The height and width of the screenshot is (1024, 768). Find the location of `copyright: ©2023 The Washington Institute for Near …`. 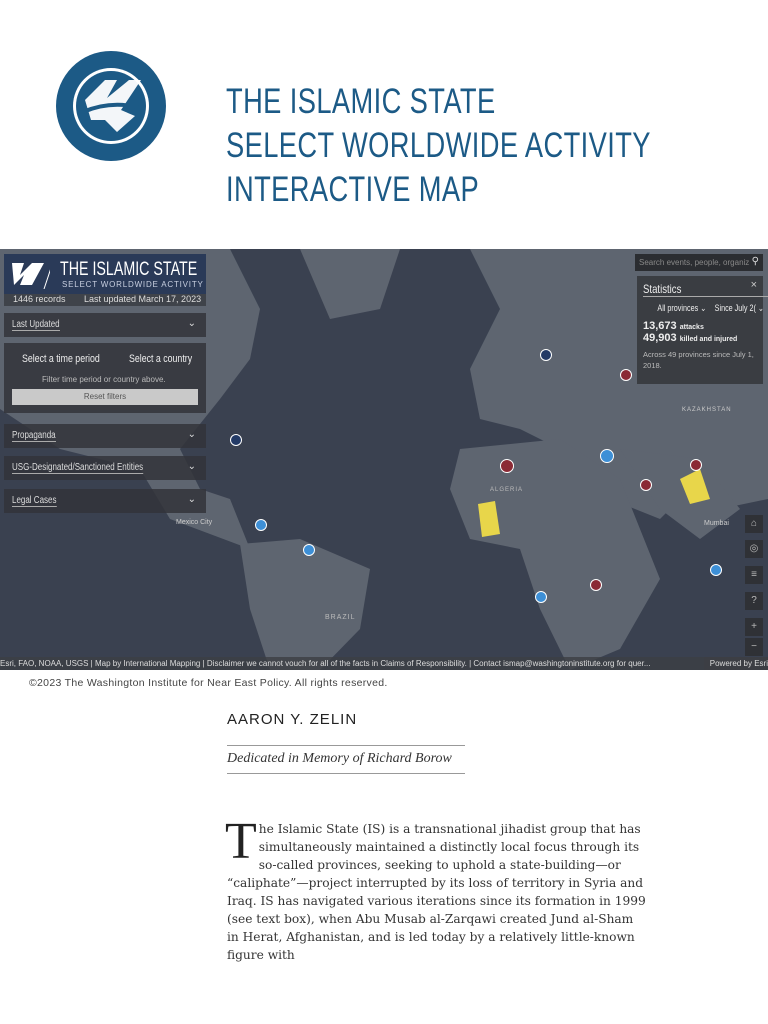

copyright: ©2023 The Washington Institute for Near … is located at coordinates (208, 683).